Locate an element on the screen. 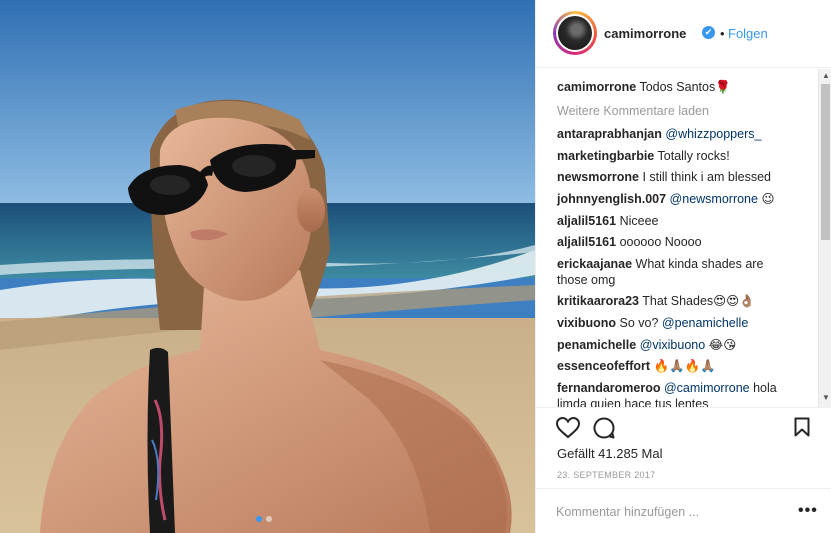 The image size is (831, 533). add-comment-bar: ••• is located at coordinates (683, 510).